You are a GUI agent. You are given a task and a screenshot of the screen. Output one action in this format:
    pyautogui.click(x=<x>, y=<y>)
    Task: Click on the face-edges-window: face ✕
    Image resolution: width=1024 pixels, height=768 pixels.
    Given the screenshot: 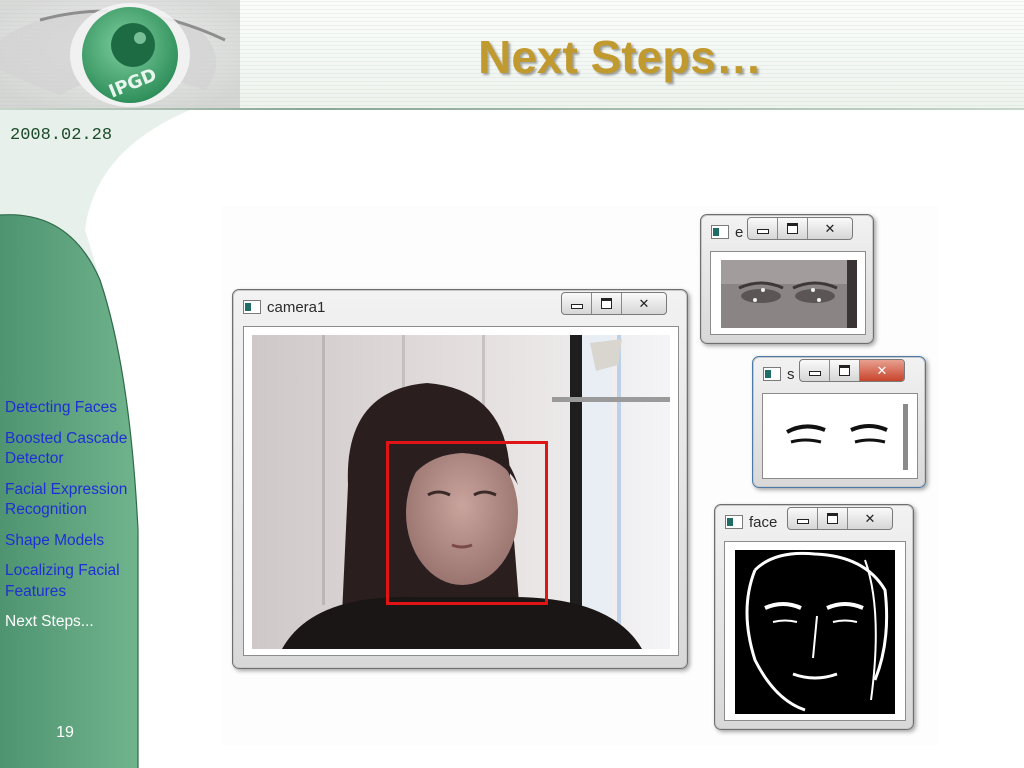 What is the action you would take?
    pyautogui.click(x=814, y=617)
    